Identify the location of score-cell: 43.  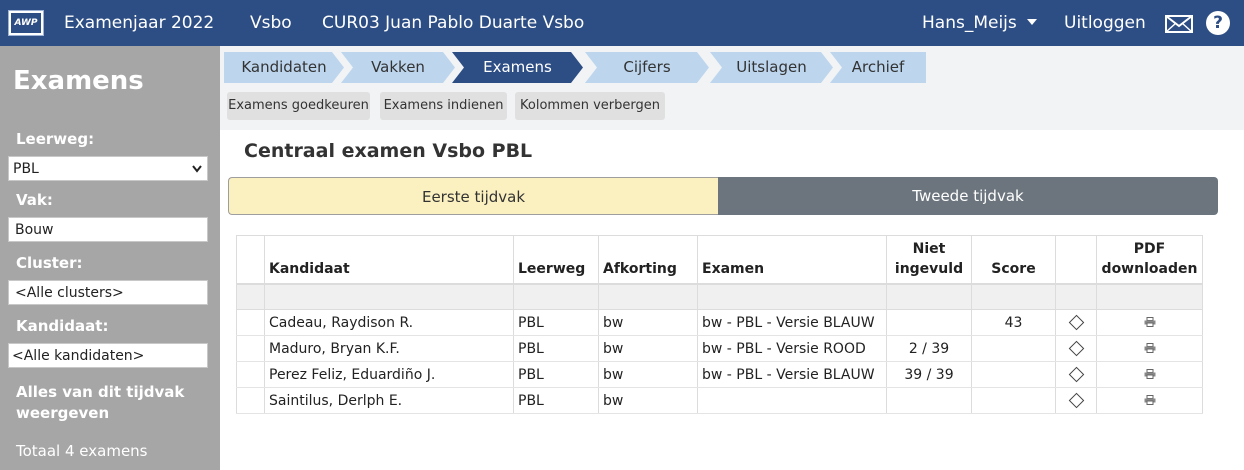
(1013, 322).